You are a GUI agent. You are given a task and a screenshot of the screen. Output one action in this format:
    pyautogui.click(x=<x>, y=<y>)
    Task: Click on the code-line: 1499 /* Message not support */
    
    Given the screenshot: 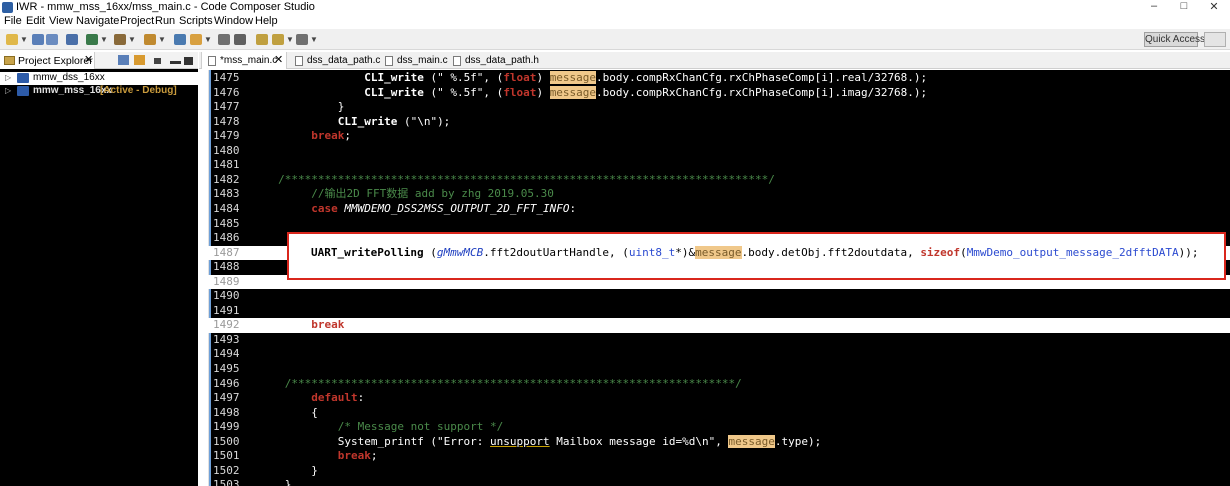 What is the action you would take?
    pyautogui.click(x=714, y=427)
    